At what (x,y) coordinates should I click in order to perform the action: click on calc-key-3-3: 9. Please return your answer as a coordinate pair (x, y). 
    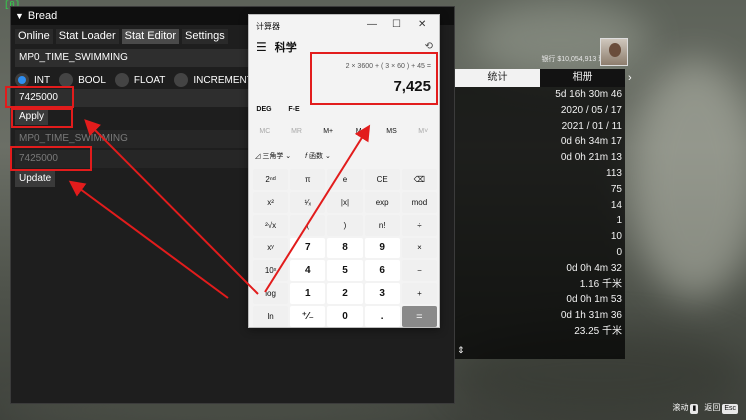
    Looking at the image, I should click on (382, 248).